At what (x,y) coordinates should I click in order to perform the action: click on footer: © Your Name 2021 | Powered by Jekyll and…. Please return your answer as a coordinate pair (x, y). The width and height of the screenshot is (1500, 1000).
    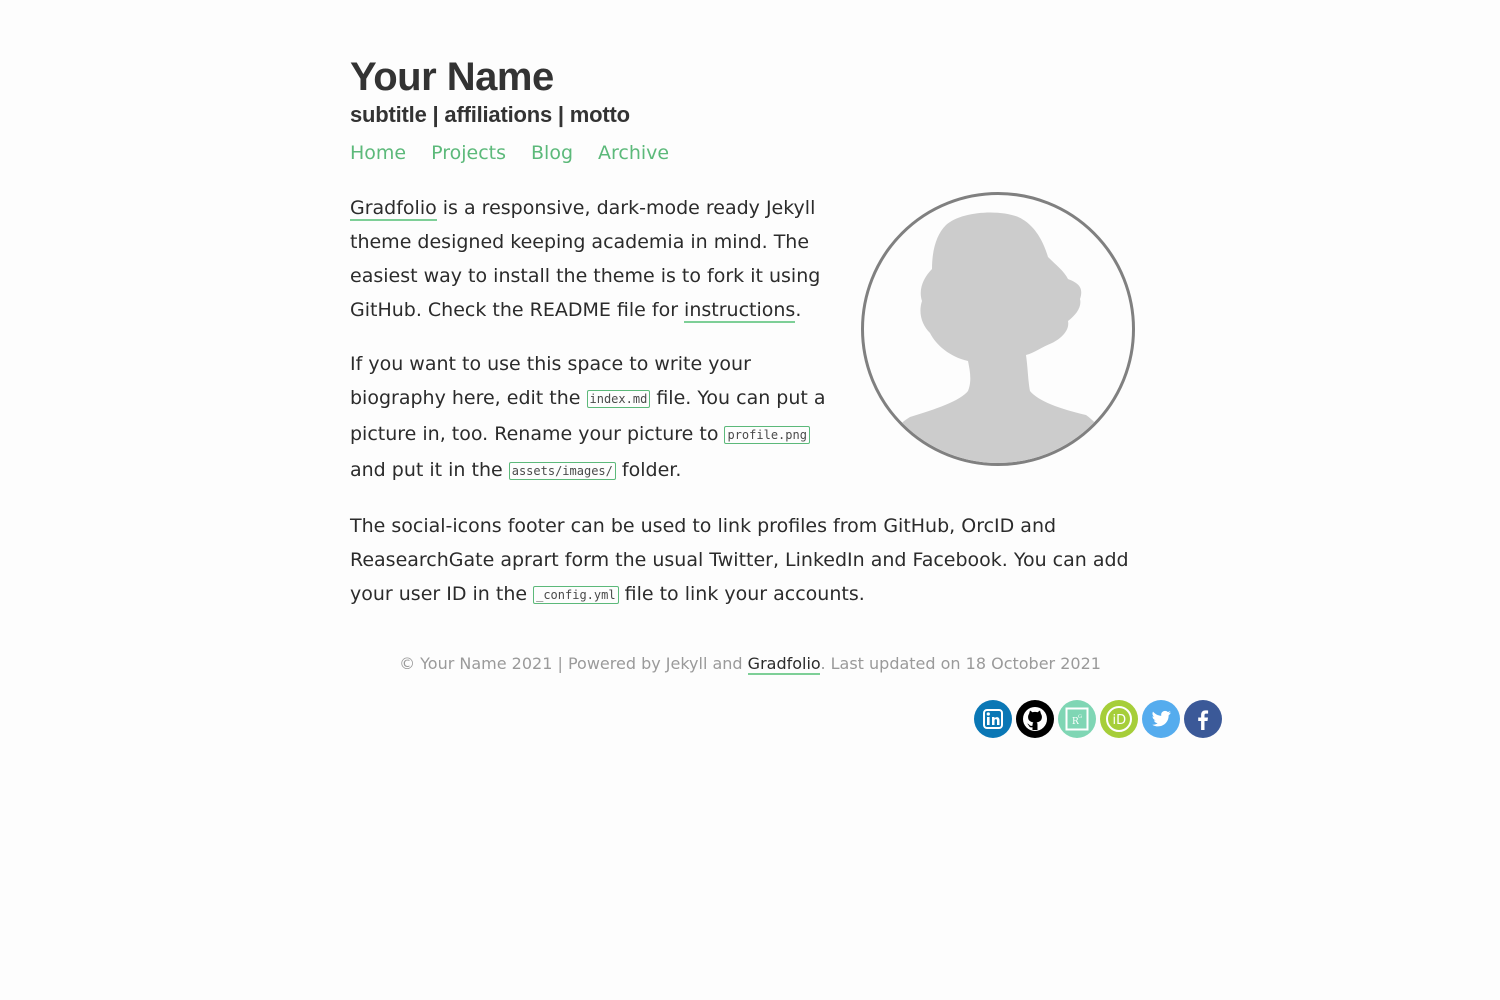
    Looking at the image, I should click on (750, 664).